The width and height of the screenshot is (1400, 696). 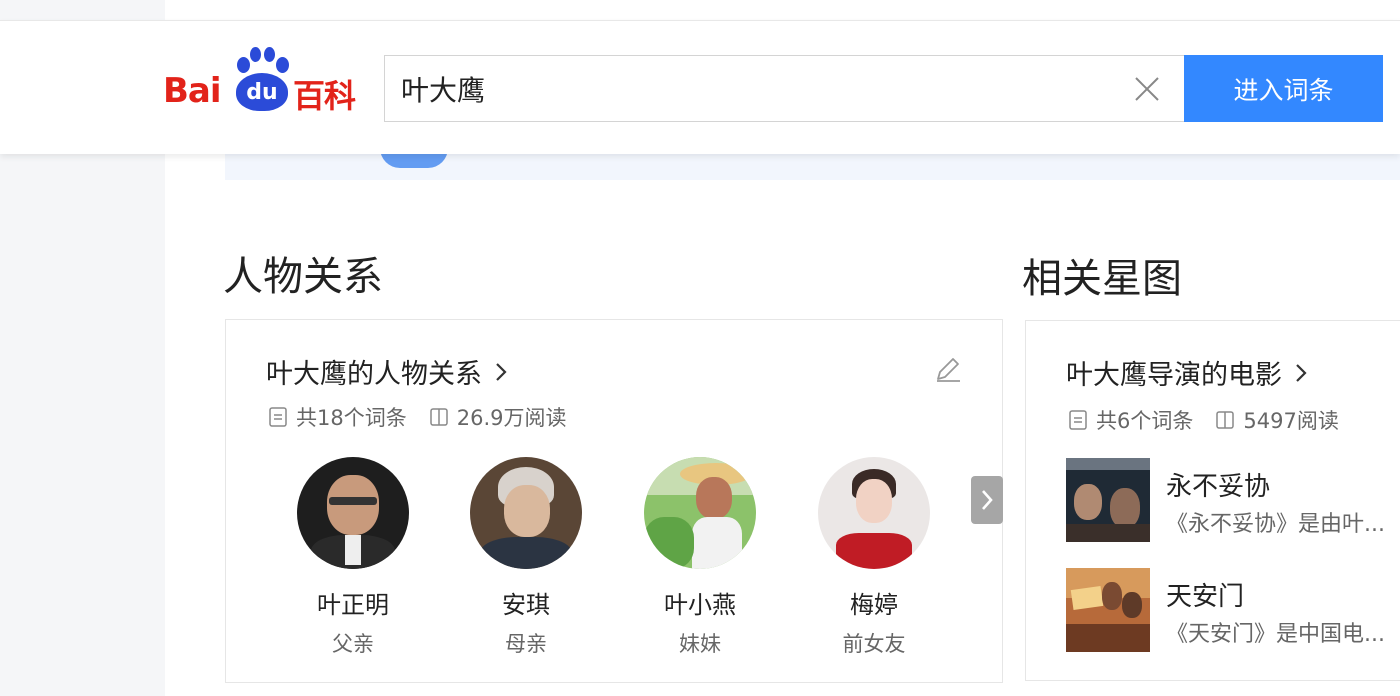 I want to click on next-arrow-button, so click(x=987, y=500).